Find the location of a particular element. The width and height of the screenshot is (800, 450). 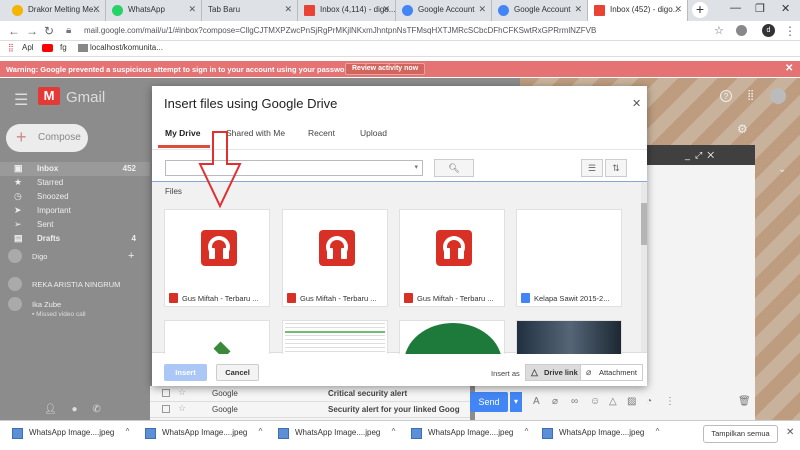

compose-button: + Compose is located at coordinates (47, 138).